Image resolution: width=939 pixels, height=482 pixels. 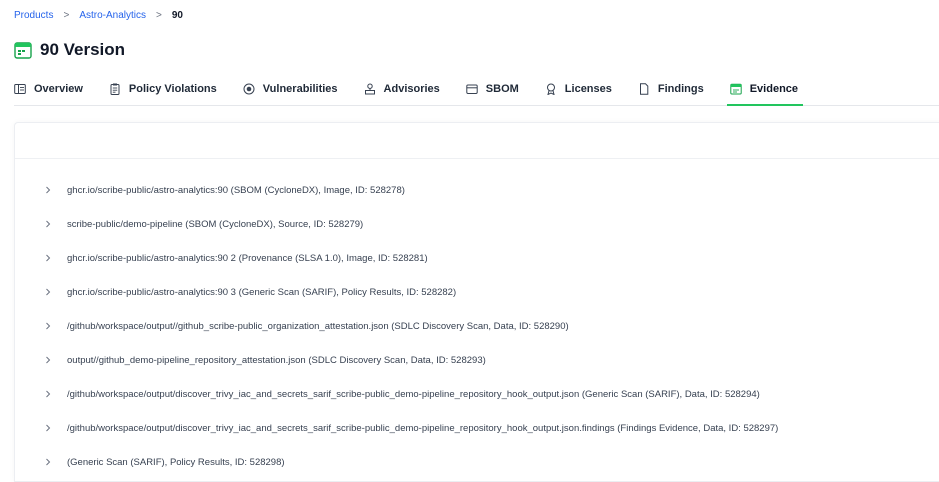 I want to click on breadcrumb-products: Products, so click(x=33, y=15).